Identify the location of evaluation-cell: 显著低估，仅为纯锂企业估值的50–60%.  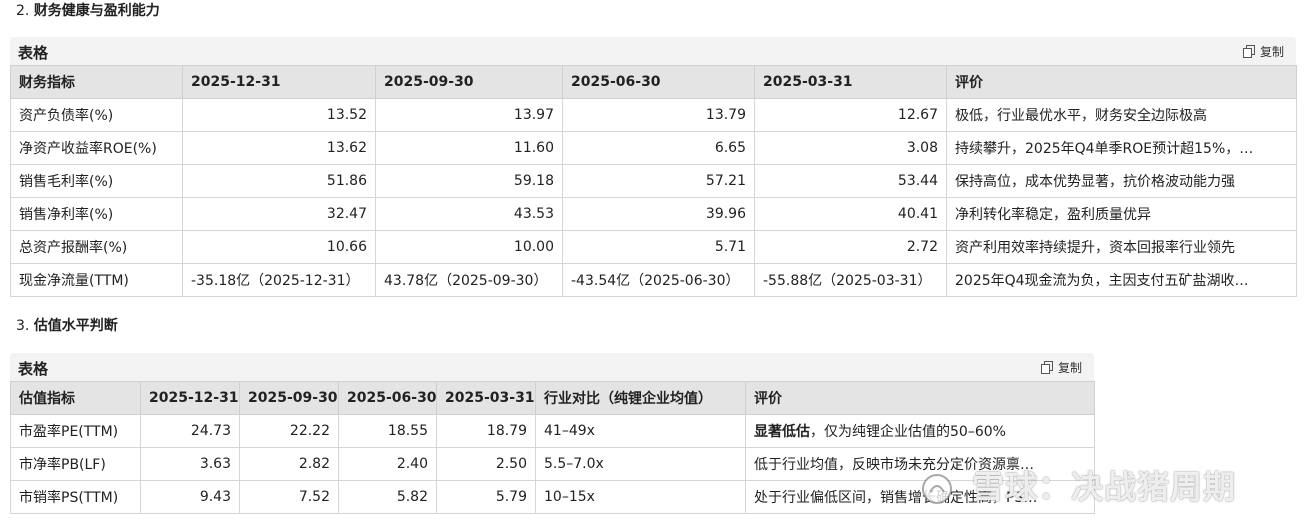
(920, 431).